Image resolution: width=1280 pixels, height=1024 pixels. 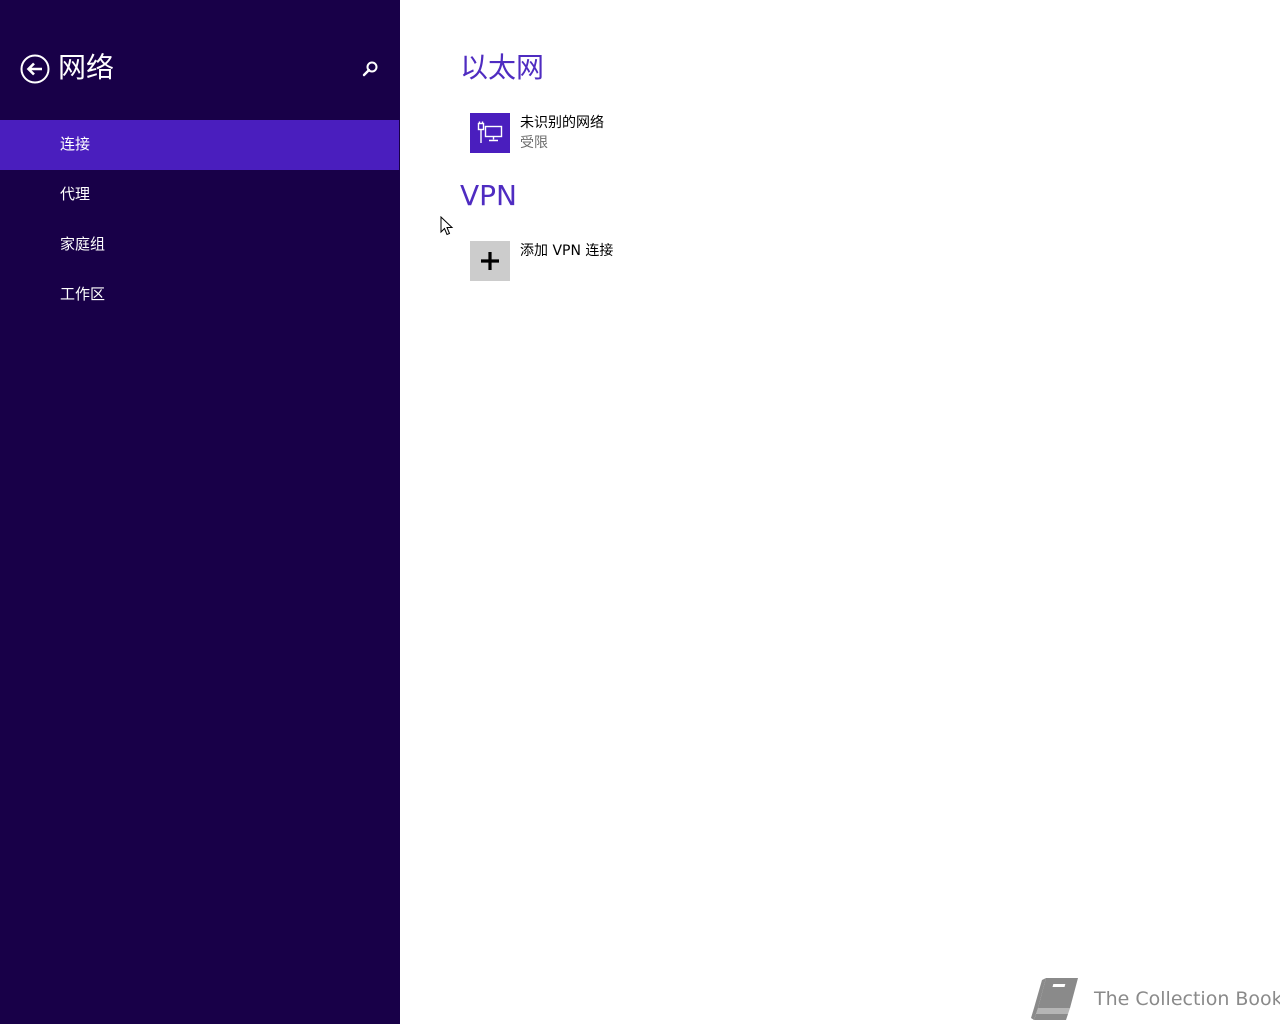 What do you see at coordinates (199, 195) in the screenshot?
I see `sidebar-item-proxy: 代理` at bounding box center [199, 195].